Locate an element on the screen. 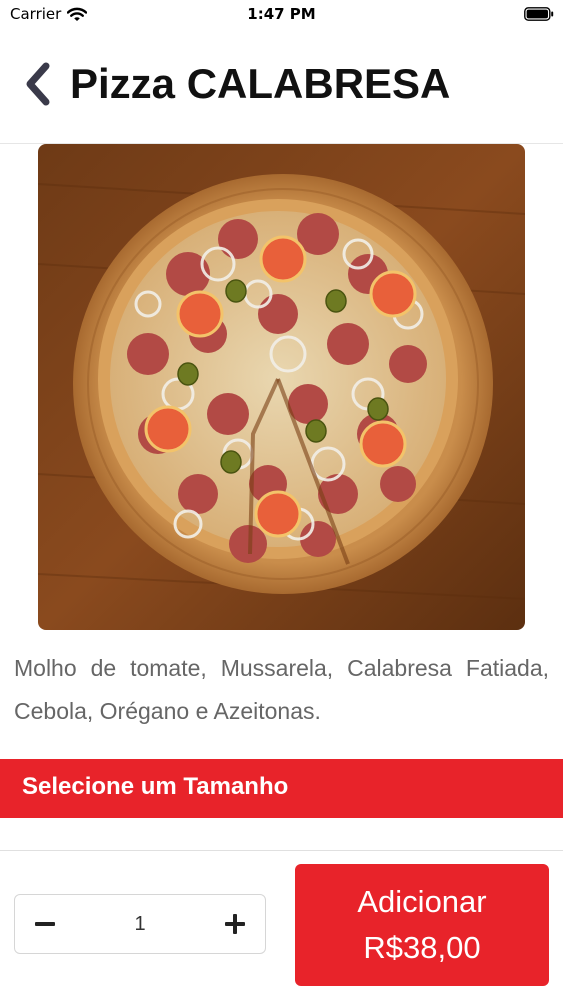  increment-button is located at coordinates (235, 924).